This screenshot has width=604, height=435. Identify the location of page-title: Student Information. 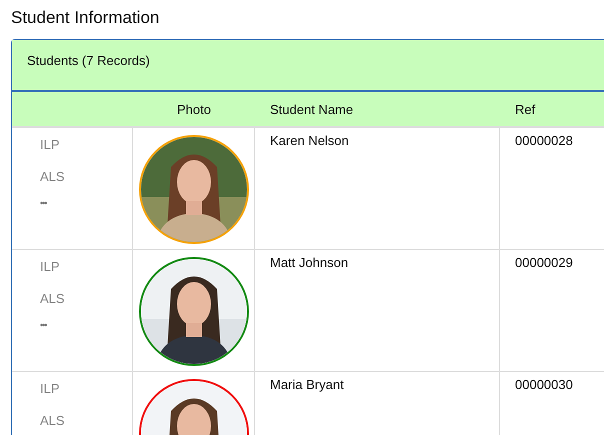
(85, 18).